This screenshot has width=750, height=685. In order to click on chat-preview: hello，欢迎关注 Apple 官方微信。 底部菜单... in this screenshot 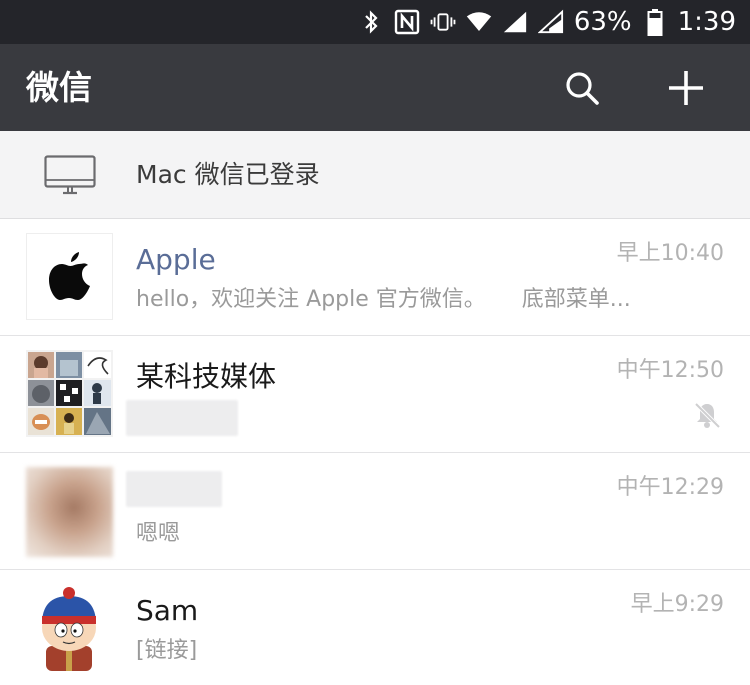, I will do `click(396, 300)`.